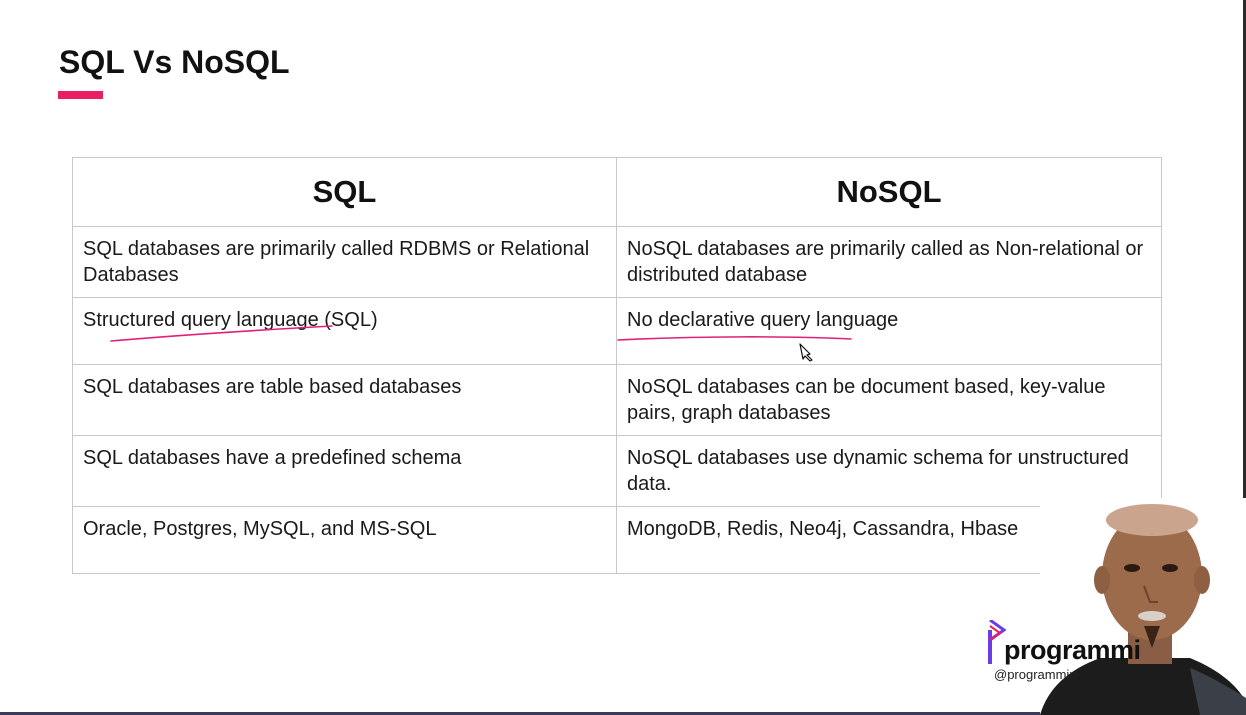 The image size is (1246, 715). I want to click on pen-cursor-icon, so click(806, 352).